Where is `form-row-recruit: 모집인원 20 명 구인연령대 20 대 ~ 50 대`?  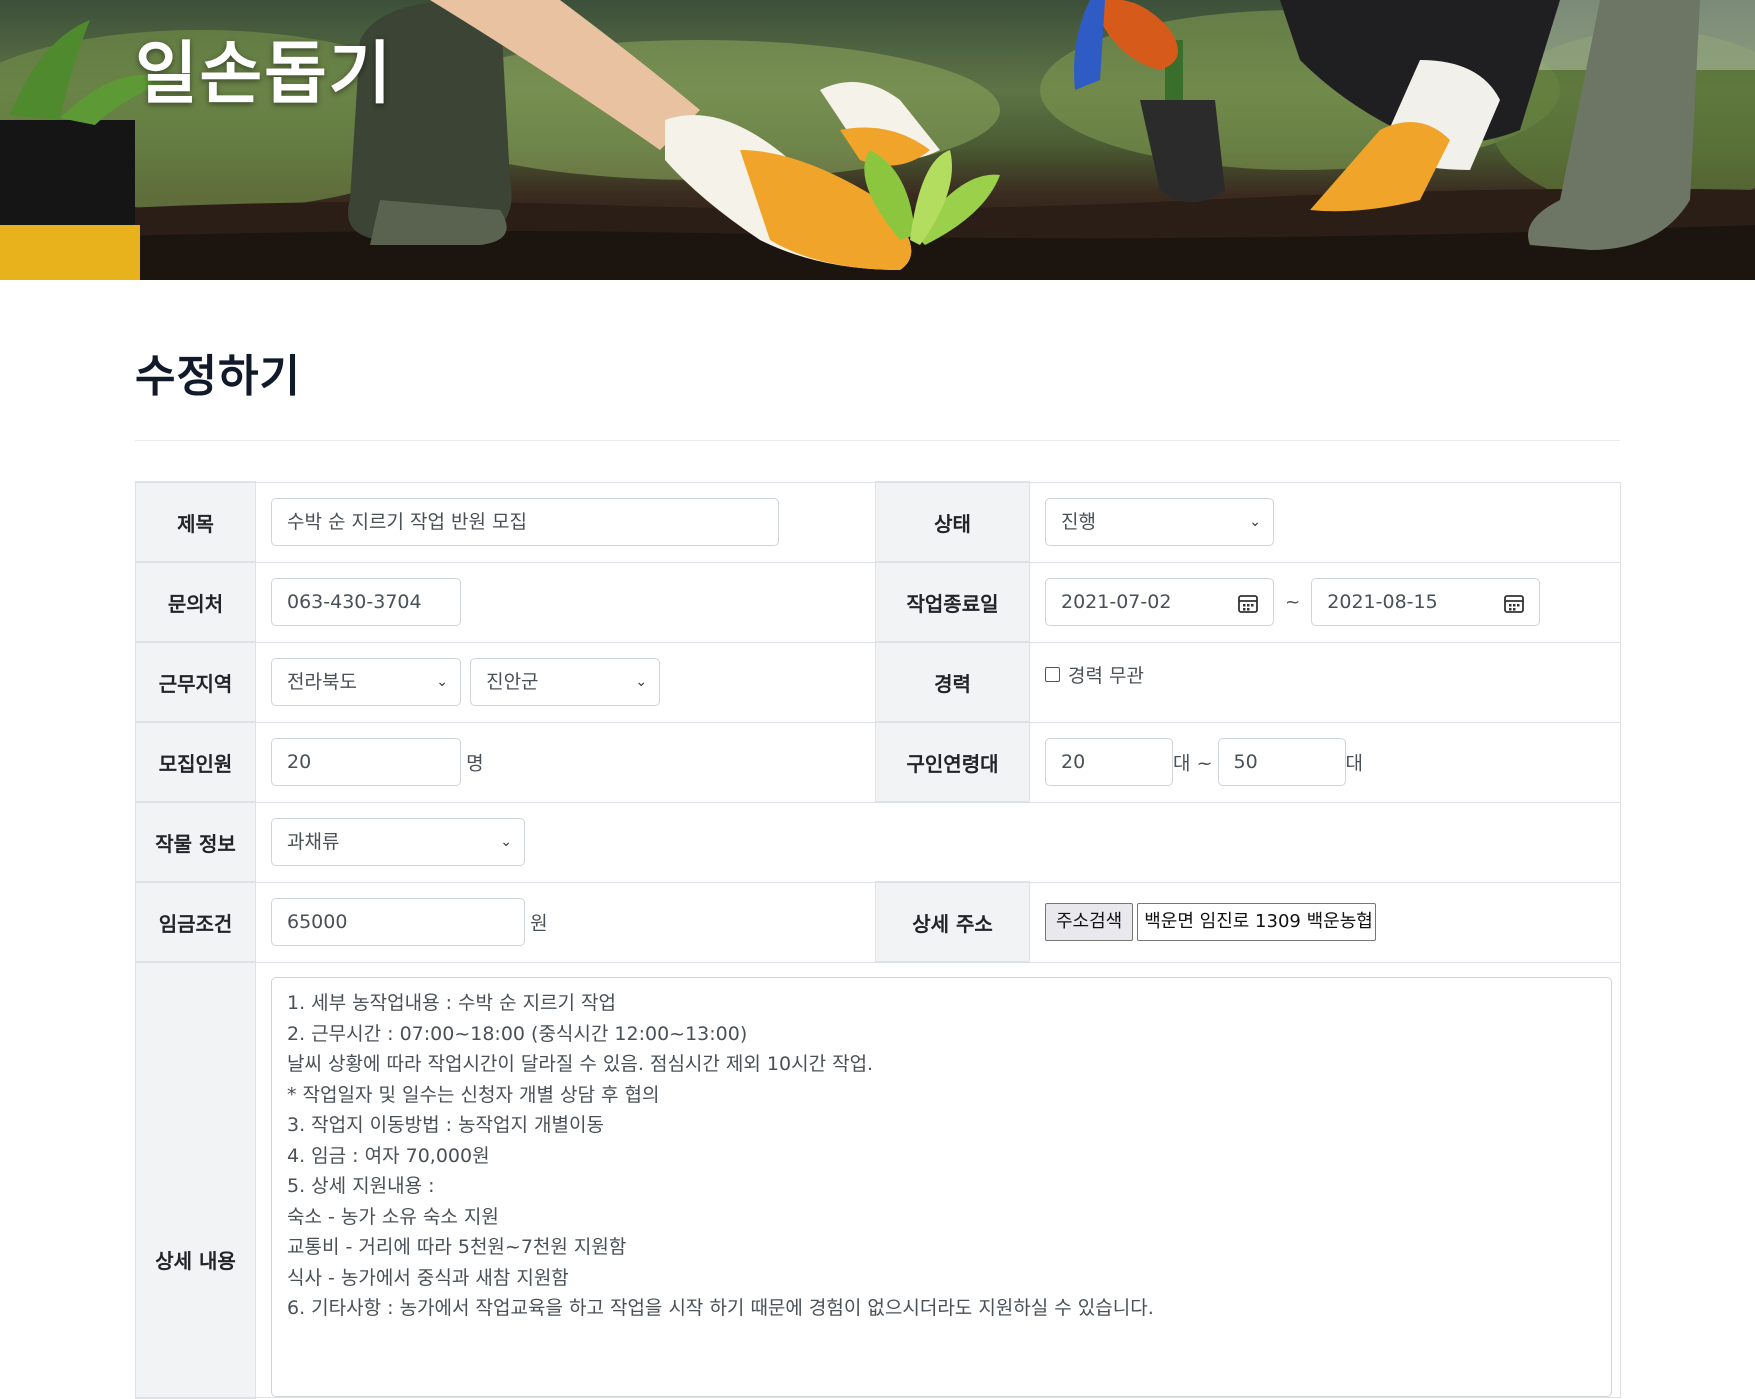
form-row-recruit: 모집인원 20 명 구인연령대 20 대 ~ 50 대 is located at coordinates (878, 762).